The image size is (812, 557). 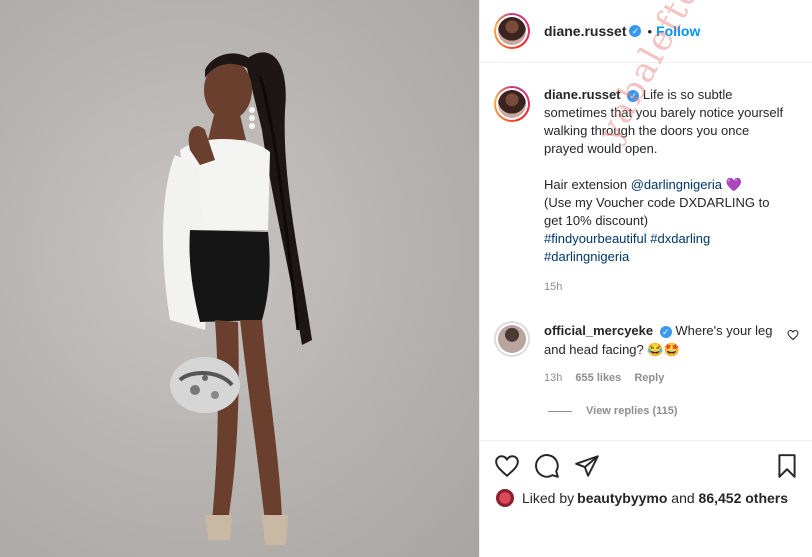 I want to click on heart-emoji: 💜, so click(x=733, y=184).